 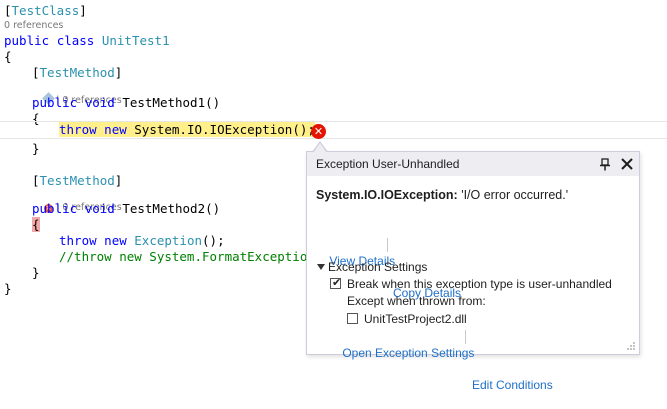 What do you see at coordinates (187, 129) in the screenshot?
I see `exception-line: throw new System.IO.IOException();` at bounding box center [187, 129].